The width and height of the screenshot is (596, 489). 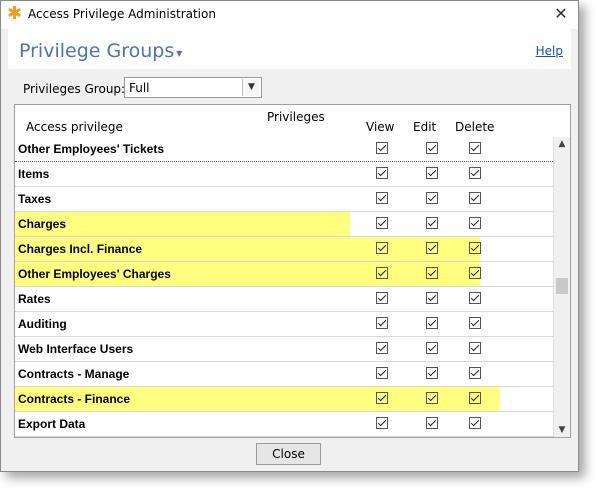 I want to click on table-row: Web Interface Users, so click(x=285, y=349).